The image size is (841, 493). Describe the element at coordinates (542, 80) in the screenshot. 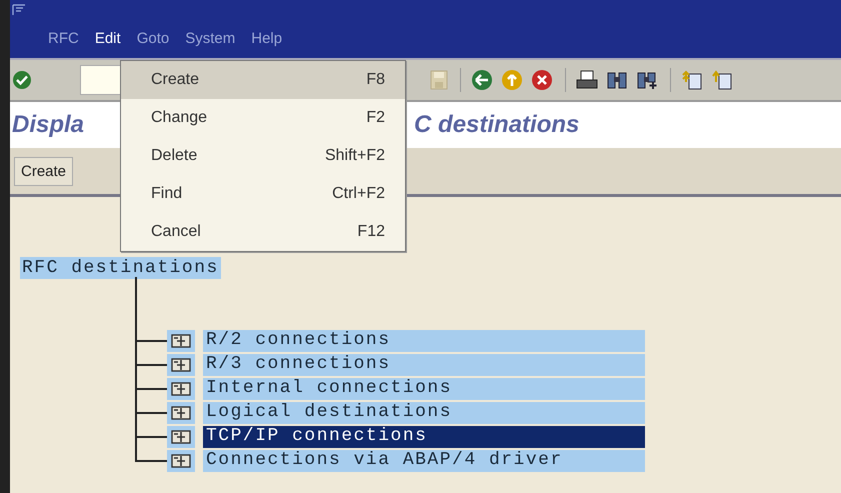

I see `cancel-icon` at that location.